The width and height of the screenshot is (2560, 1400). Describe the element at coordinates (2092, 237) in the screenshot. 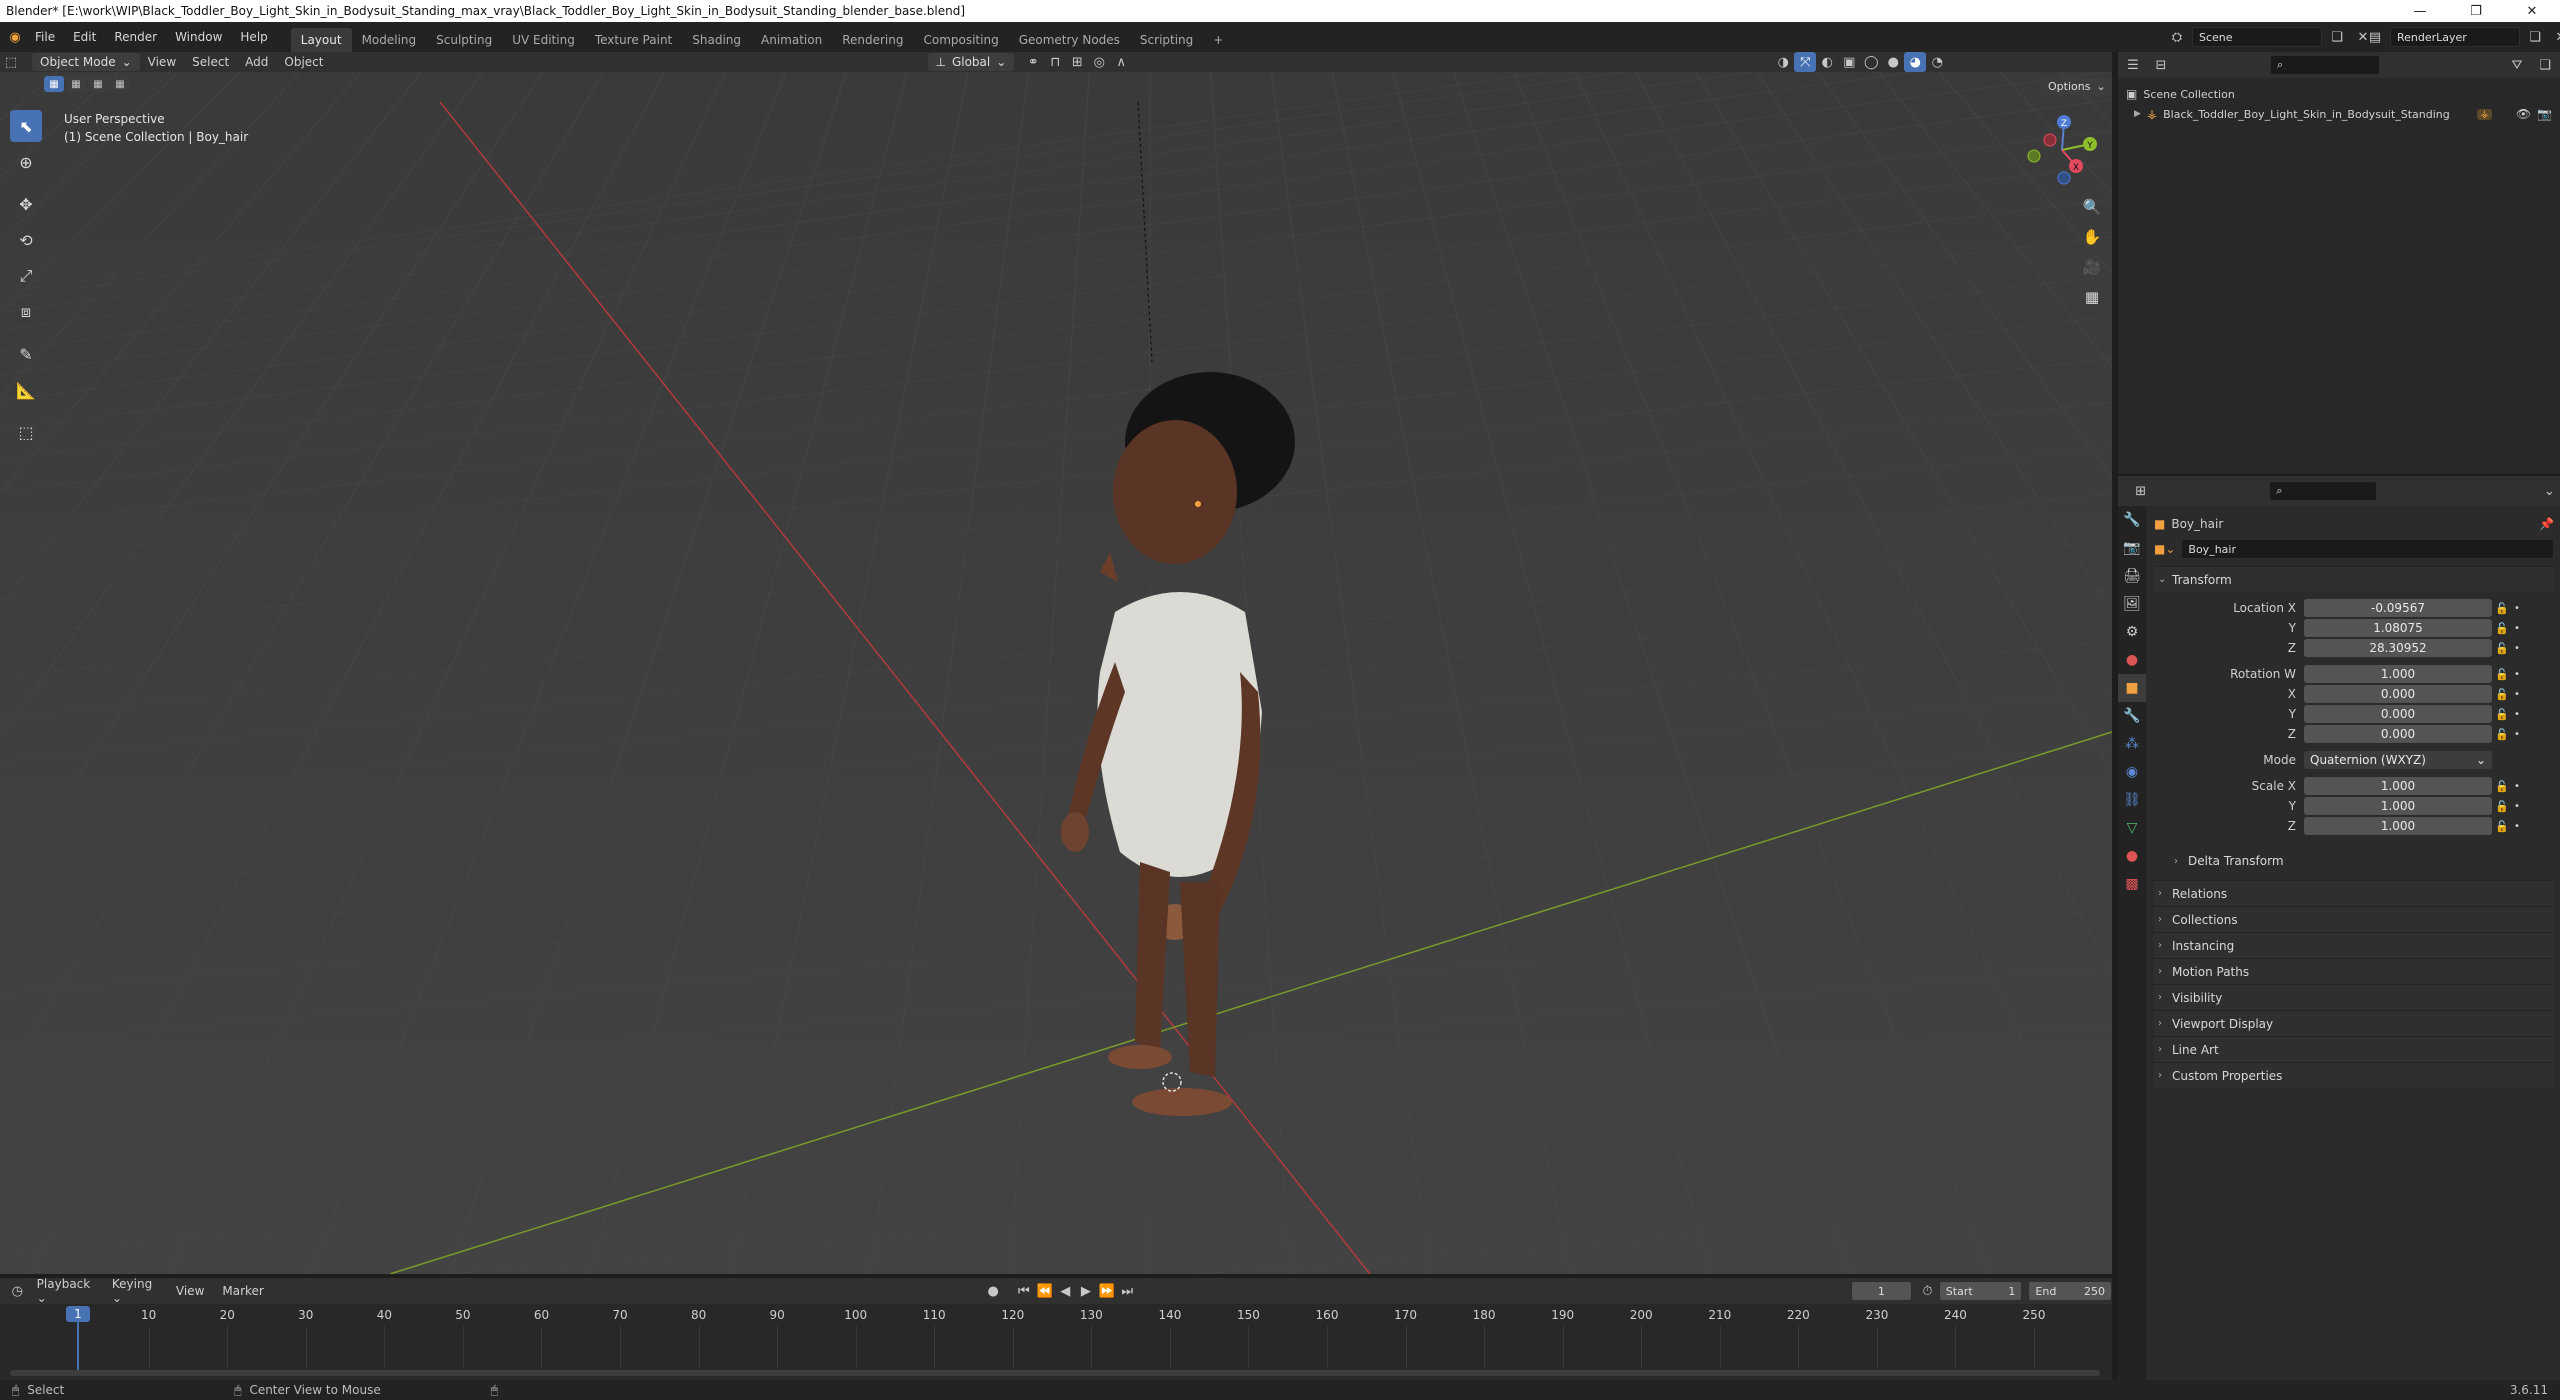

I see `pan-hand-icon: ✋` at that location.